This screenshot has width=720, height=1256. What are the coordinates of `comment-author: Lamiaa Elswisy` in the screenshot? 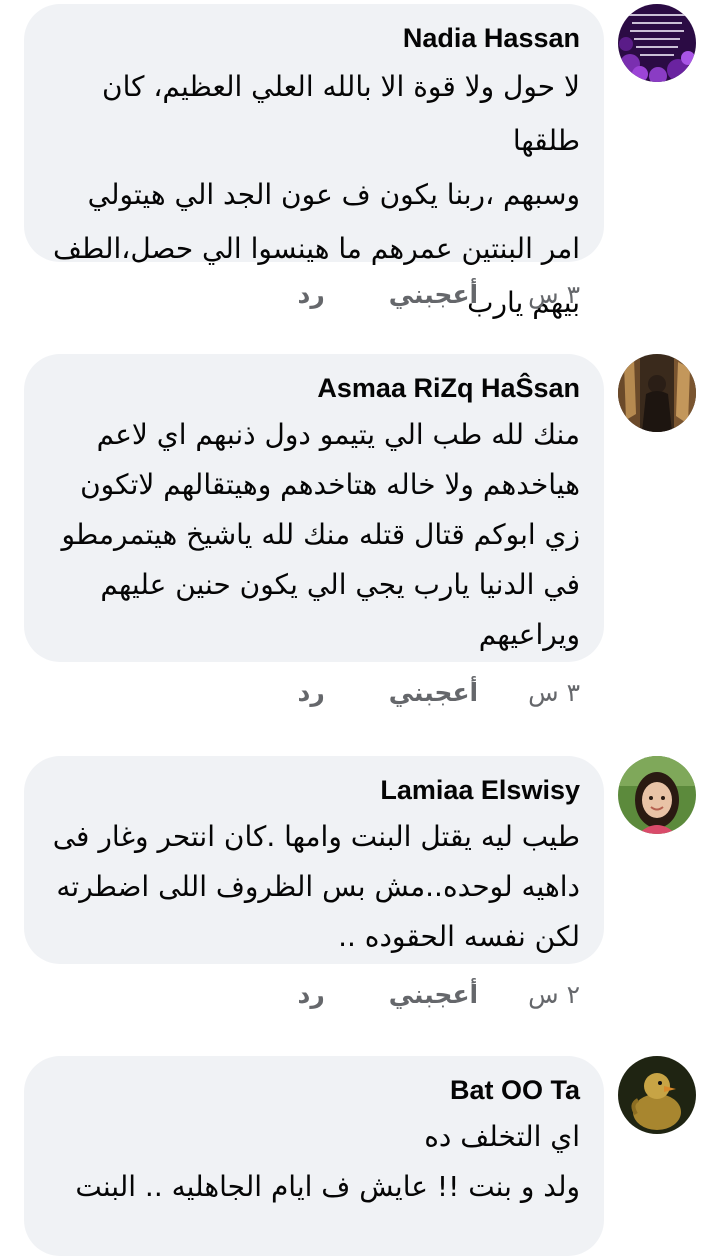 It's located at (314, 790).